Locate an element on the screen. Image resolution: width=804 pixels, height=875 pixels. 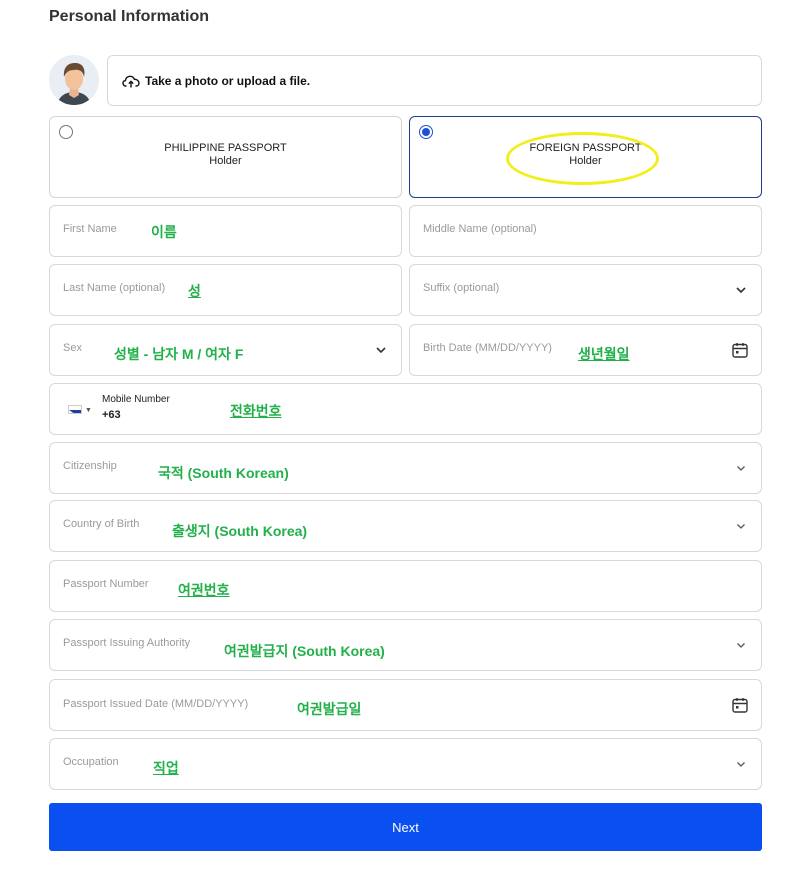
mobile-number-field: ▼ Mobile Number +63 전화번호 is located at coordinates (405, 409).